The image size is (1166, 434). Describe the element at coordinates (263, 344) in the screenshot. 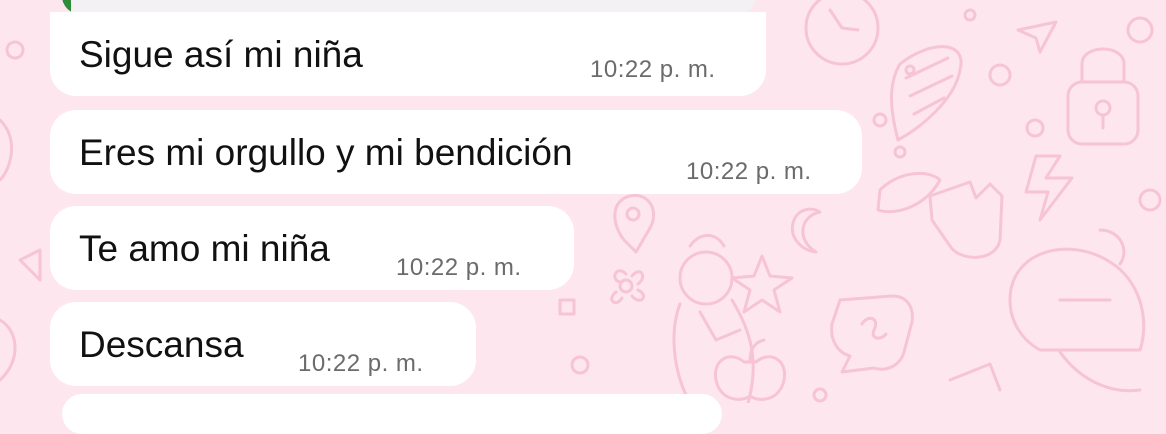

I see `message-bubble: Descansa 10:22 p. m.` at that location.